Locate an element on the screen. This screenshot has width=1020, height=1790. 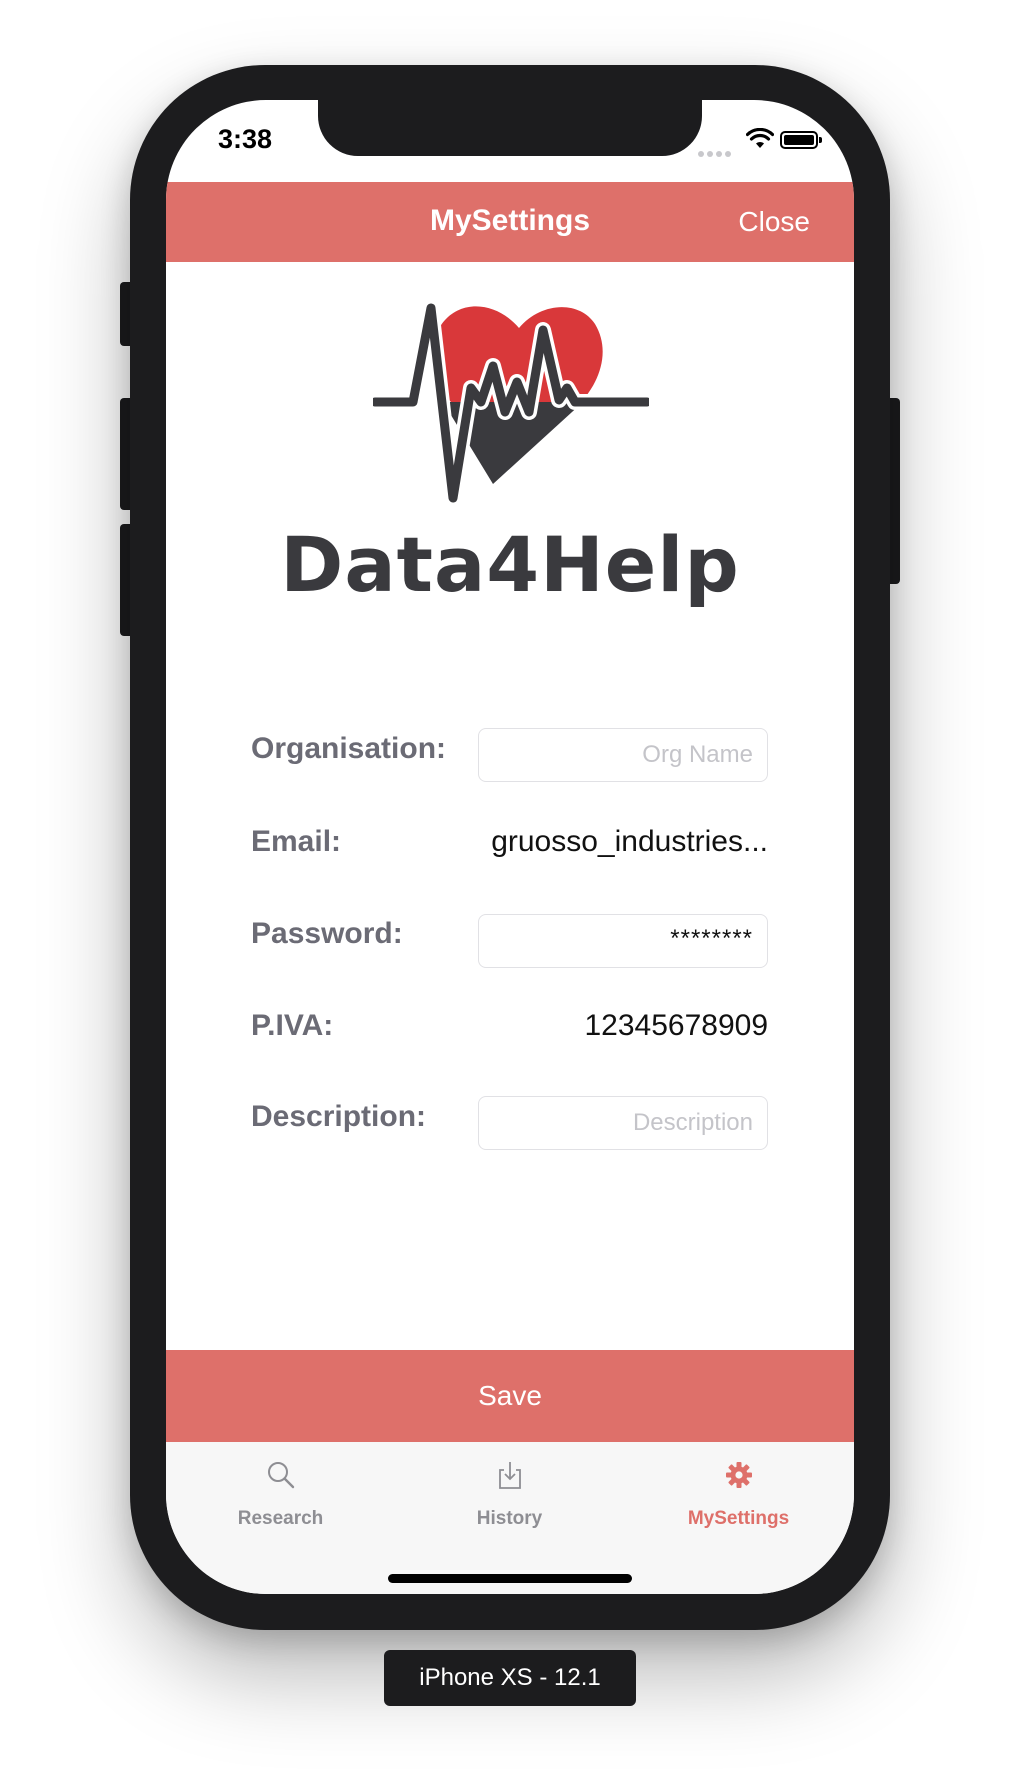
tab-bar: Research History MySettings is located at coordinates (510, 1518).